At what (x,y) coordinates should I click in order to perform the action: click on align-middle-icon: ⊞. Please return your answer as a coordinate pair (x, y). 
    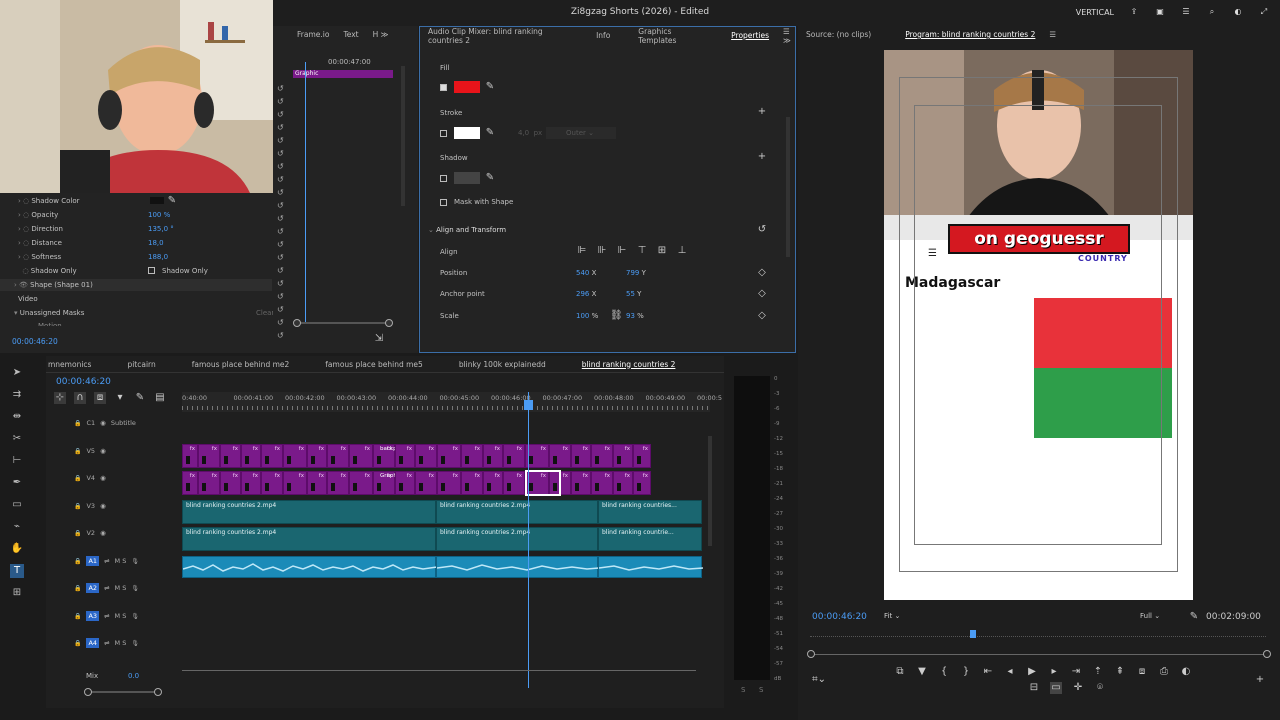
    Looking at the image, I should click on (662, 251).